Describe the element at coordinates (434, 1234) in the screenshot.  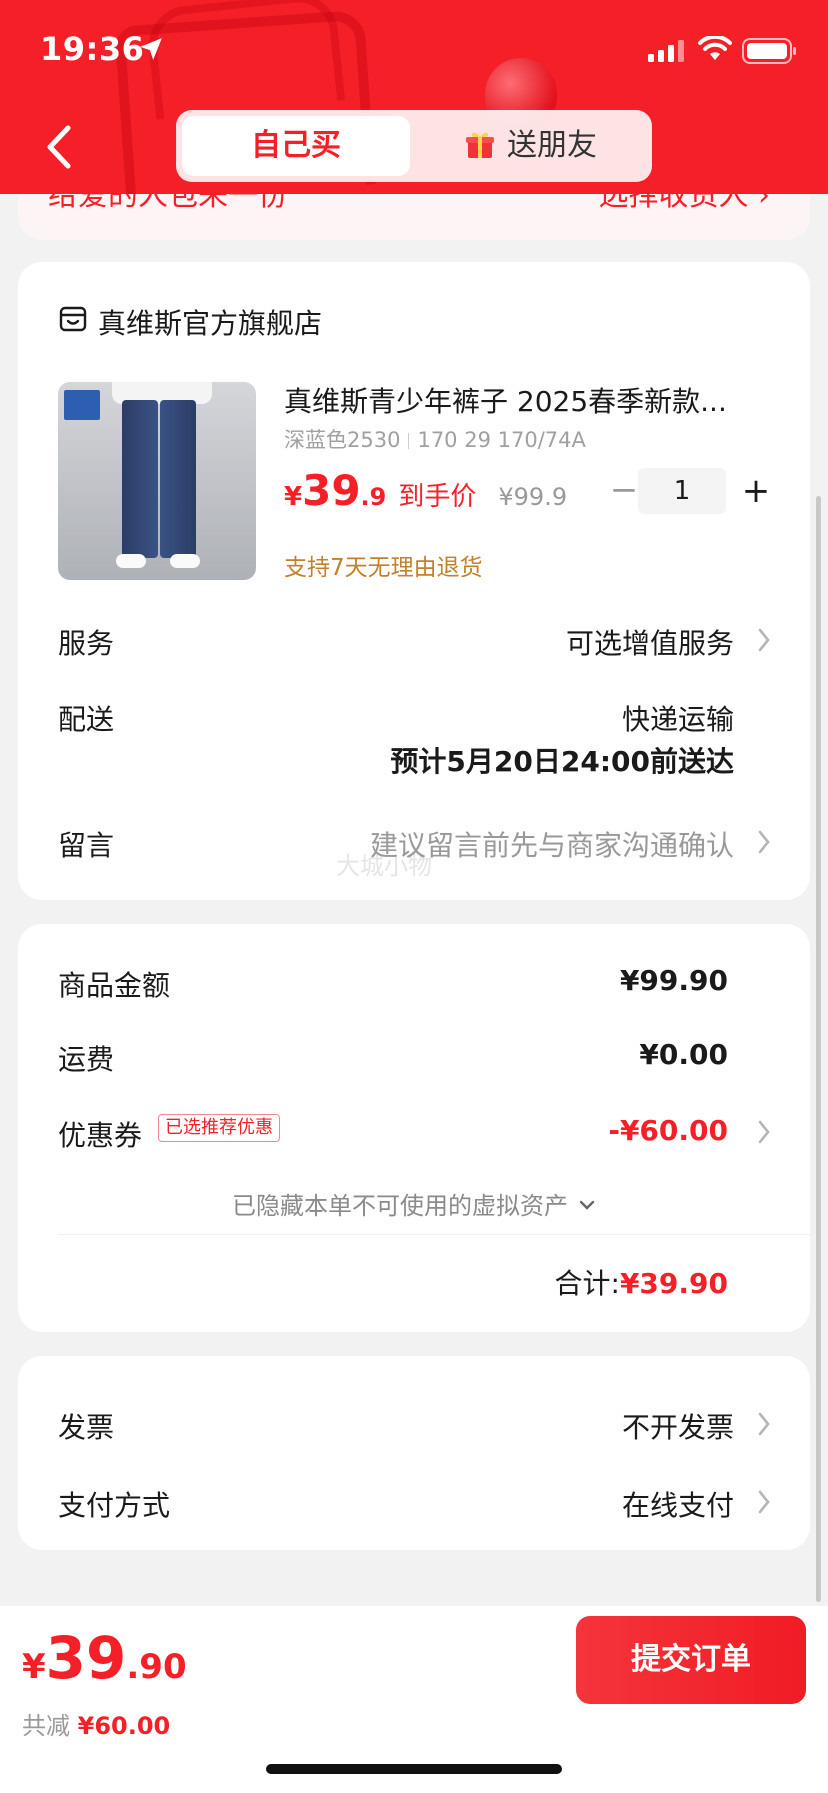
I see `divider` at that location.